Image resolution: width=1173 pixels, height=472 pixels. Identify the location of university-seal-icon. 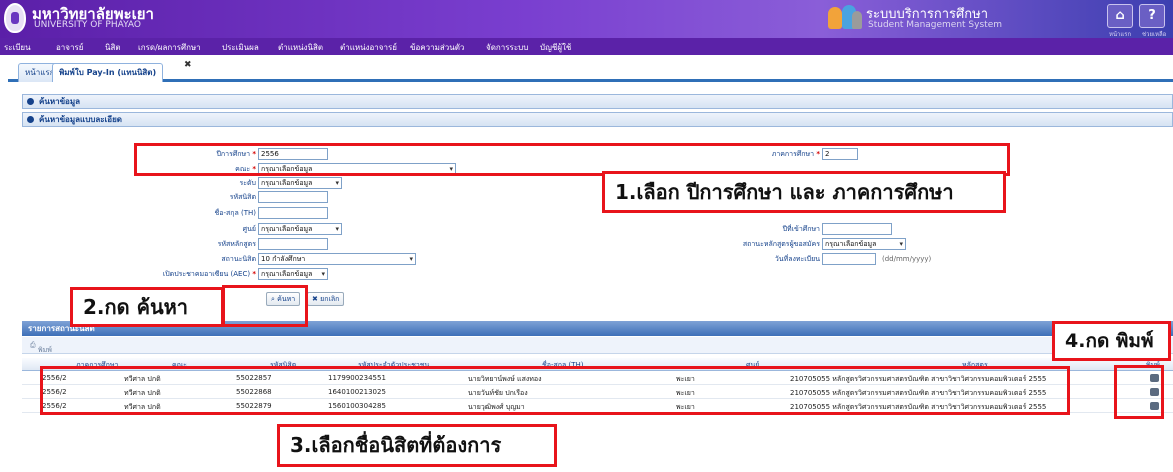
(15, 18).